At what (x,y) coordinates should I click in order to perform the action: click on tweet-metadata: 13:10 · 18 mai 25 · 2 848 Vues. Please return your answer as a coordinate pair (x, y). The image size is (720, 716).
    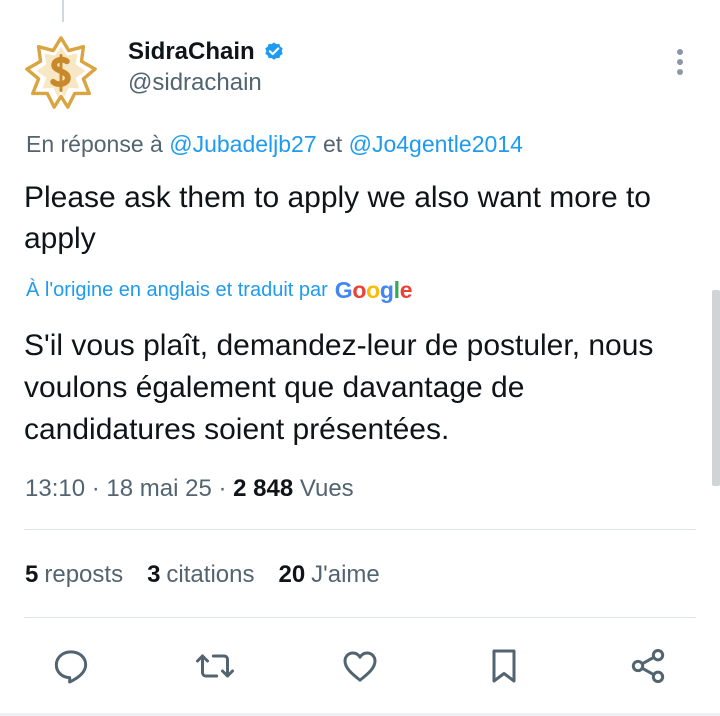
    Looking at the image, I should click on (189, 489).